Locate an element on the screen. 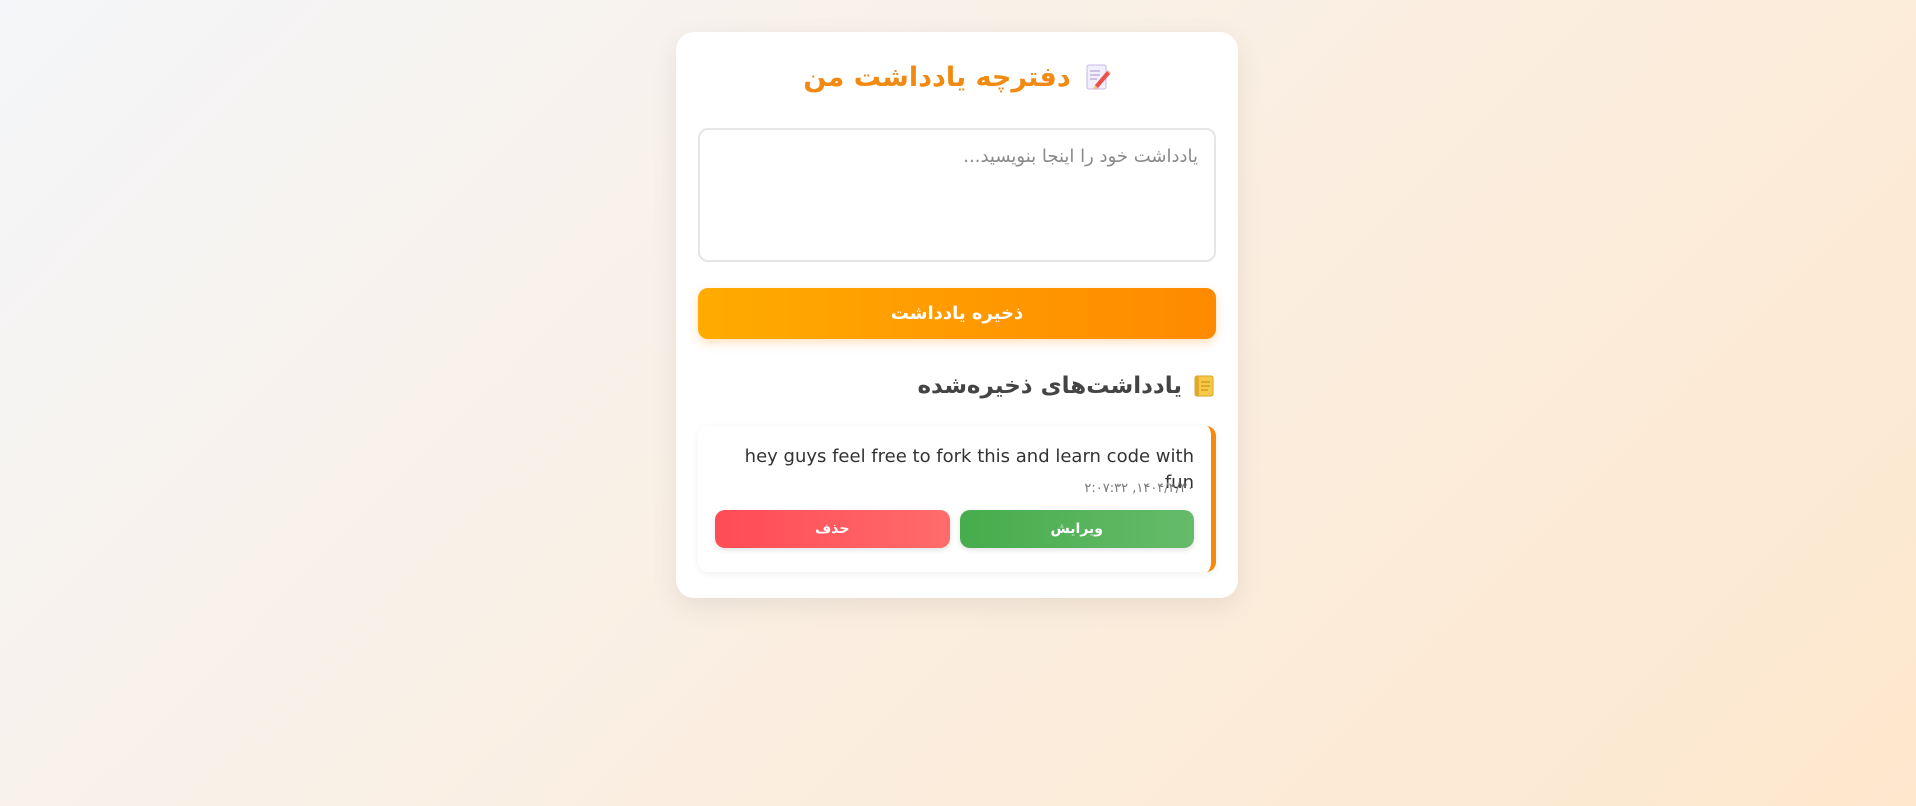 Image resolution: width=1916 pixels, height=806 pixels. saved-notes-heading: یادداشت‌های ذخیره‌شده is located at coordinates (957, 386).